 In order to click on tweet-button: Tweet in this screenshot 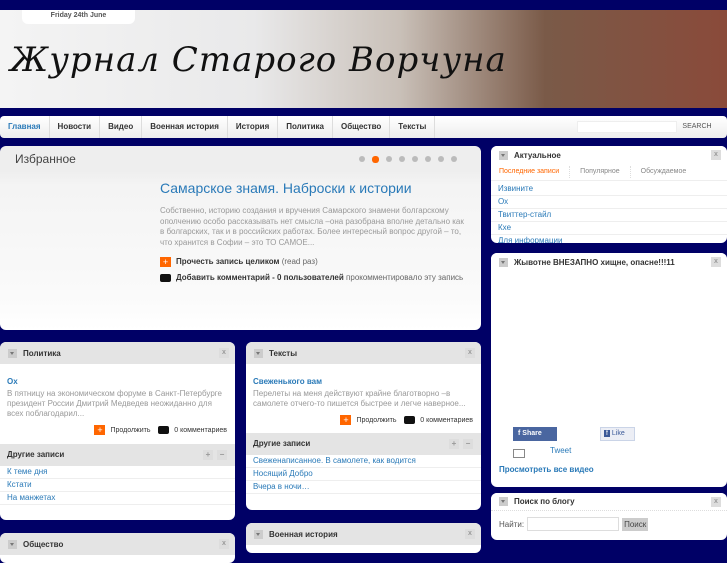, I will do `click(560, 450)`.